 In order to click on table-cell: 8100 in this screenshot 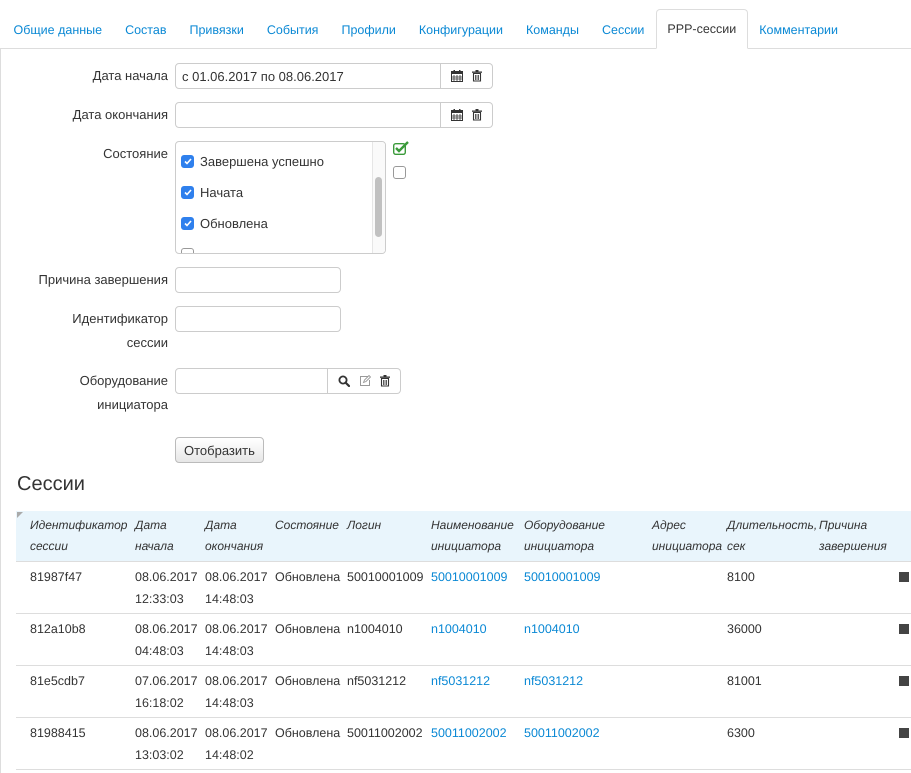, I will do `click(769, 588)`.